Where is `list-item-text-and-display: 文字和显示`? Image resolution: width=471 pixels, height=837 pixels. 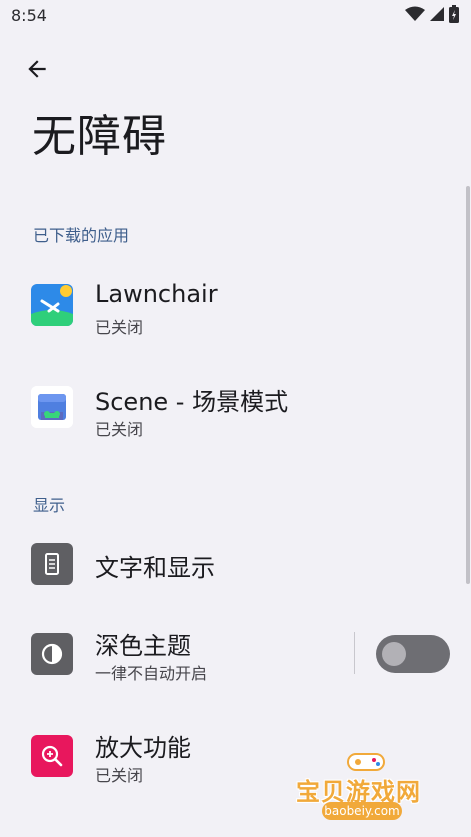
list-item-text-and-display: 文字和显示 is located at coordinates (231, 564).